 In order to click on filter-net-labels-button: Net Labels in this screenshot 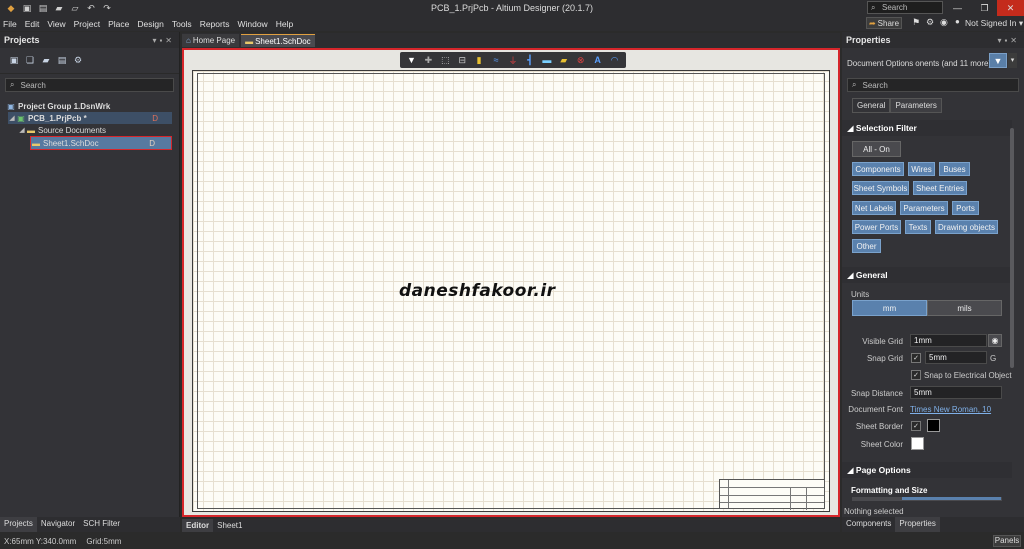, I will do `click(874, 208)`.